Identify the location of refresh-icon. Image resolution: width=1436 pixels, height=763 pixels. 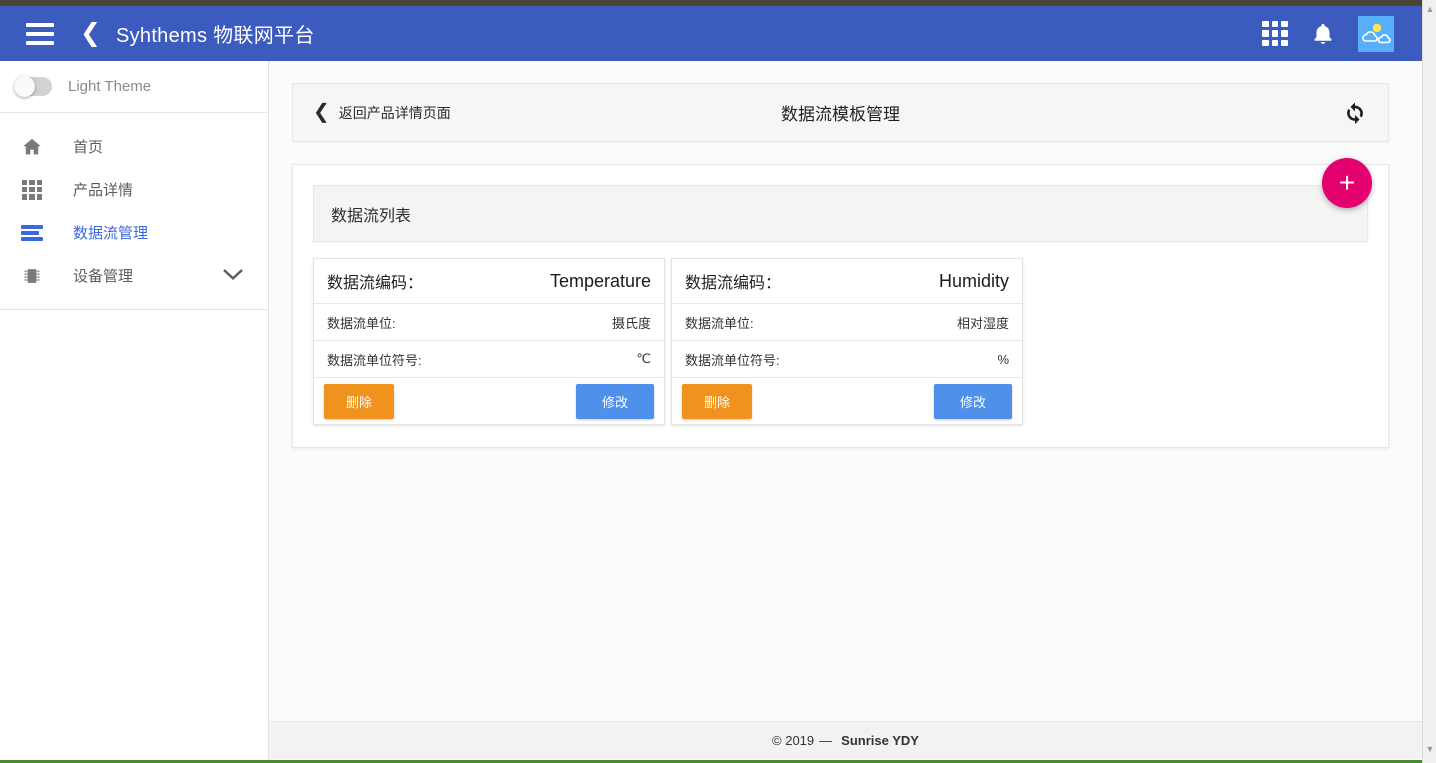
(1355, 113).